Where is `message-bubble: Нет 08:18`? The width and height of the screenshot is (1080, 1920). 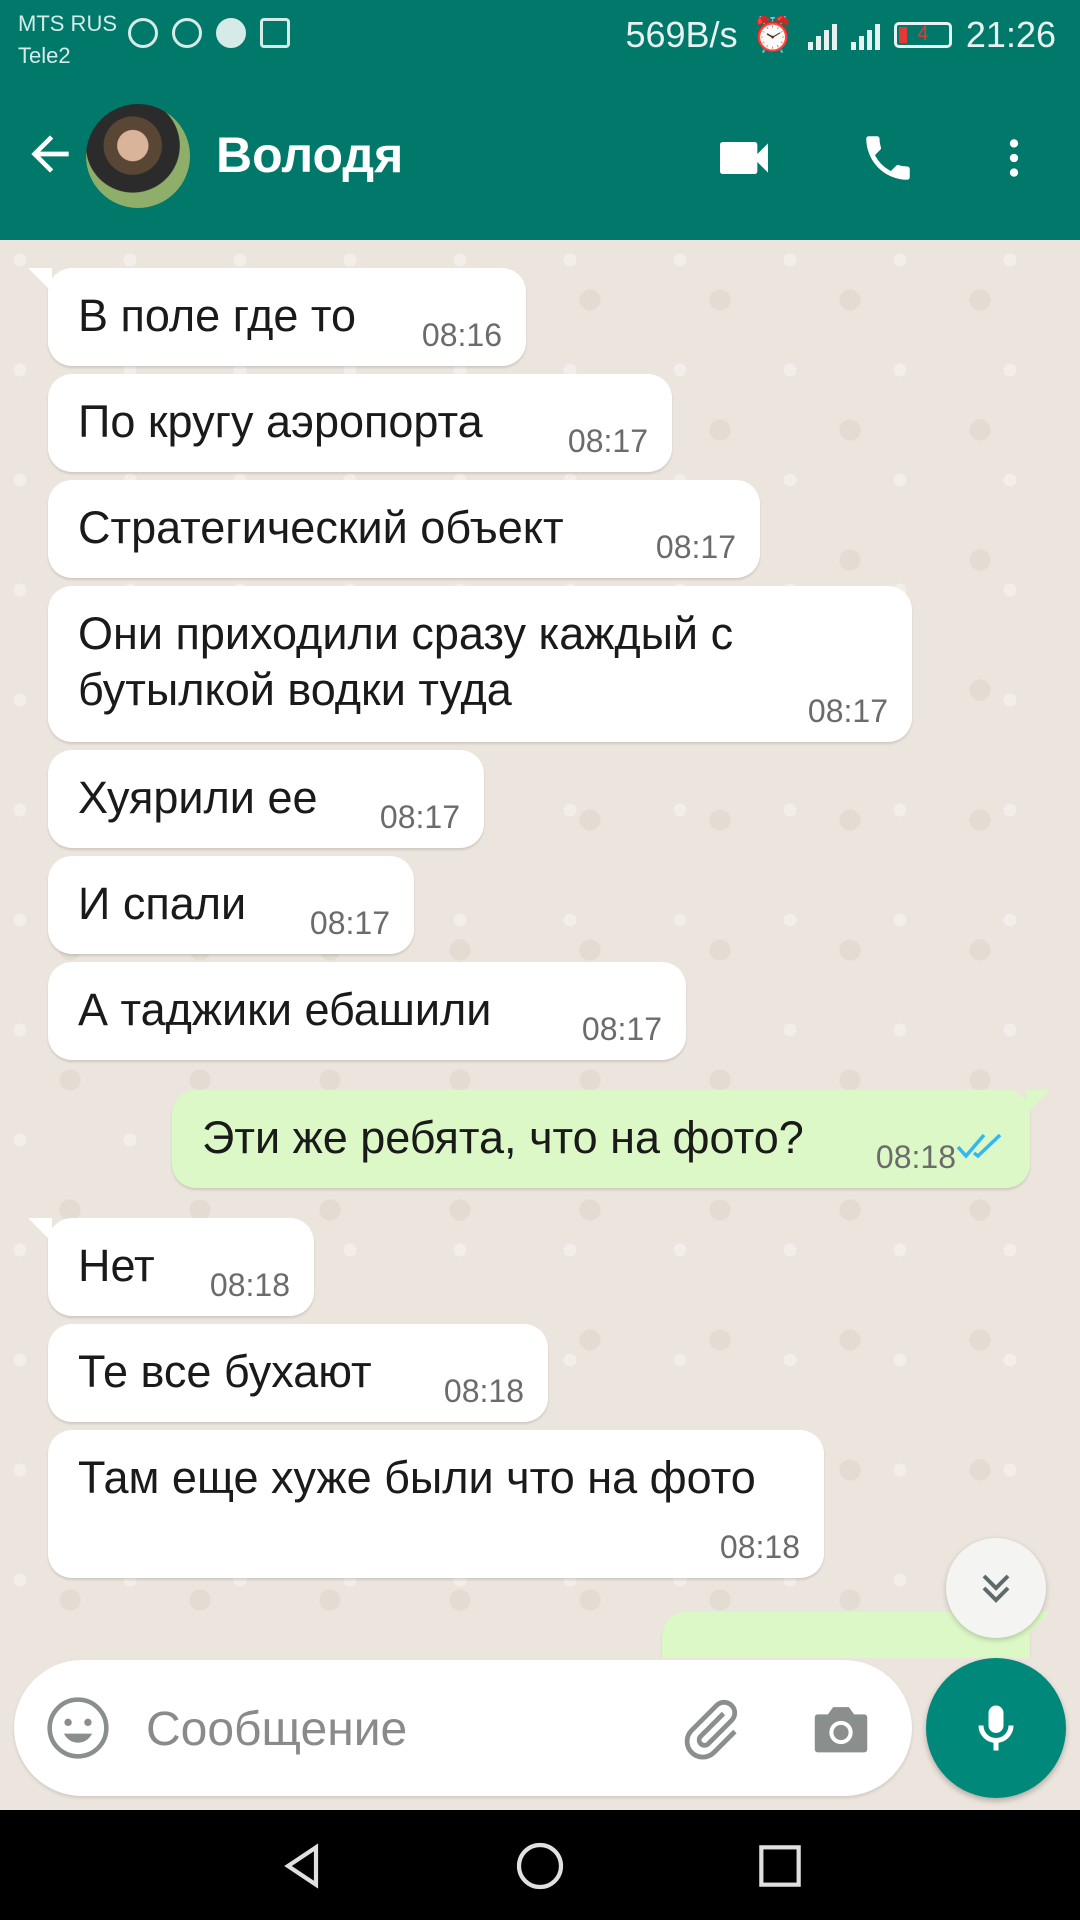
message-bubble: Нет 08:18 is located at coordinates (171, 1267).